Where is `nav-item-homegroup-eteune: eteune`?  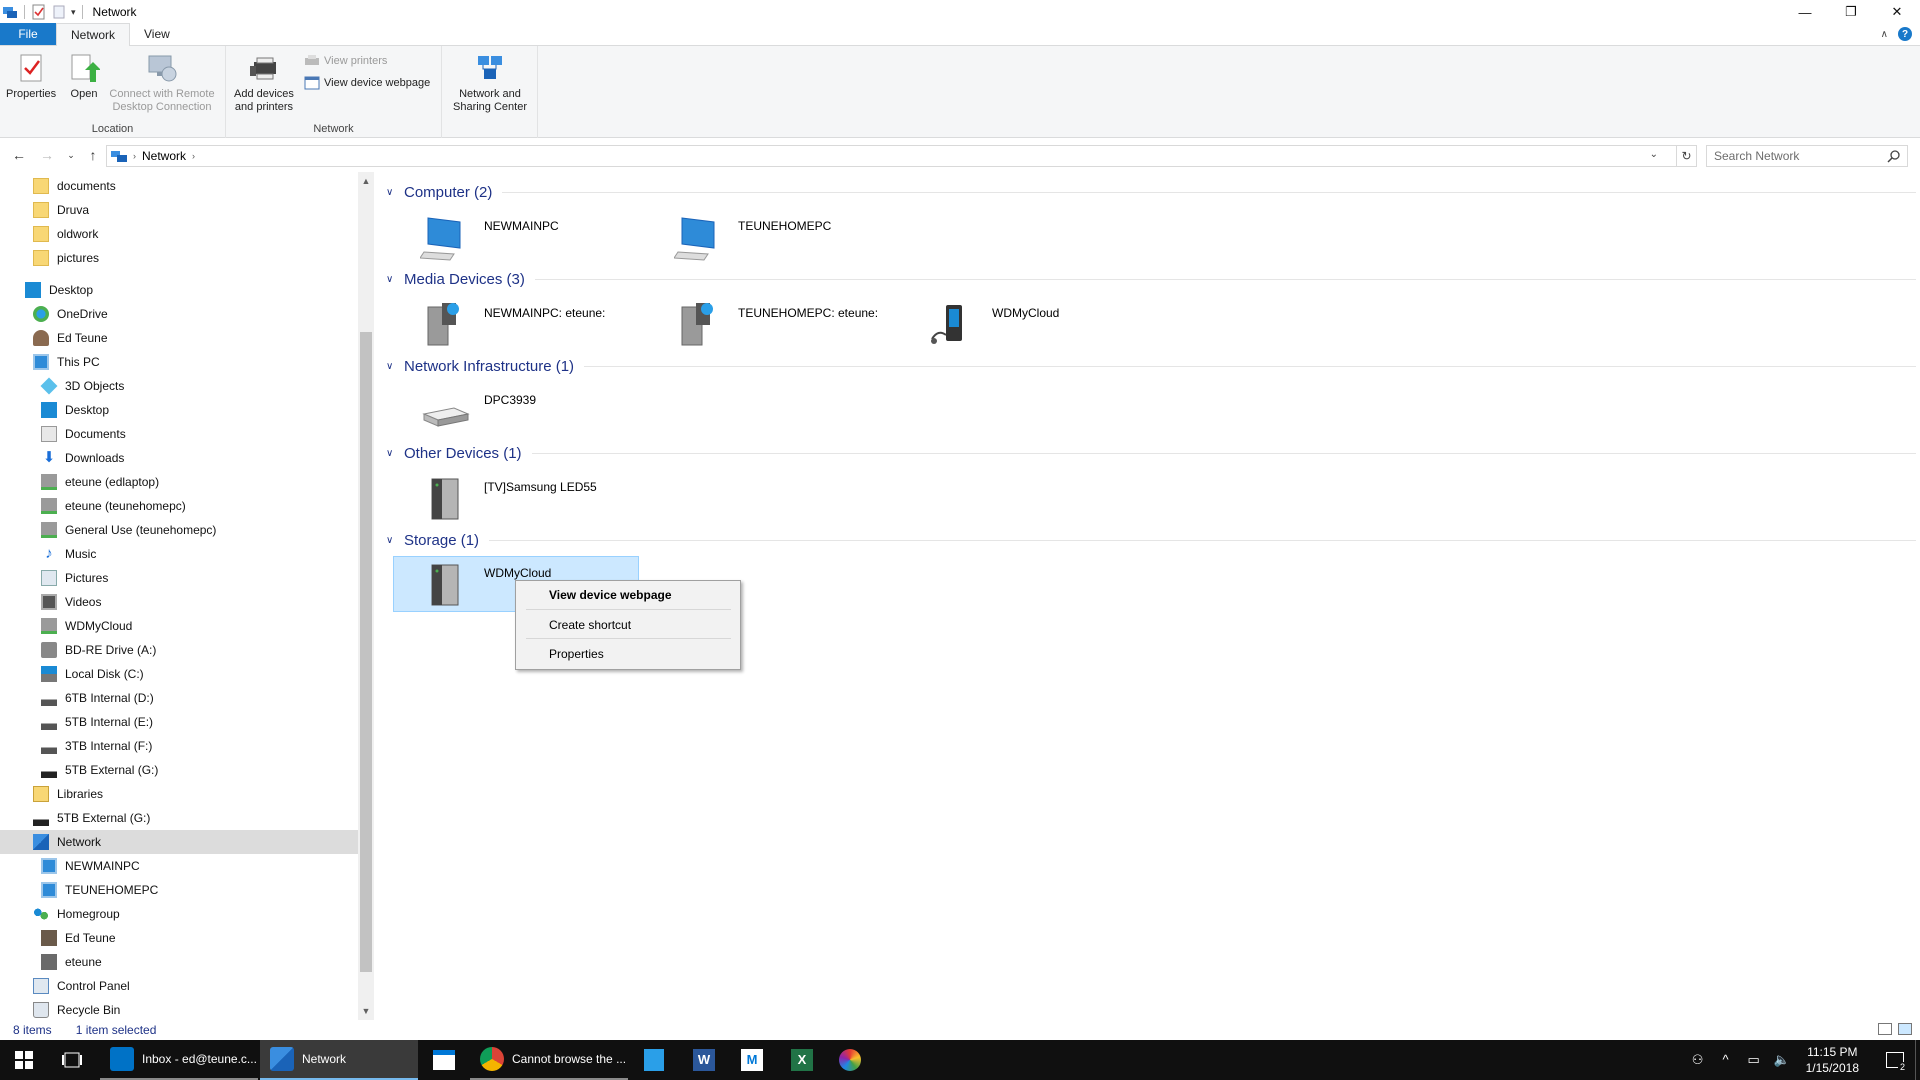
nav-item-homegroup-eteune: eteune is located at coordinates (71, 962).